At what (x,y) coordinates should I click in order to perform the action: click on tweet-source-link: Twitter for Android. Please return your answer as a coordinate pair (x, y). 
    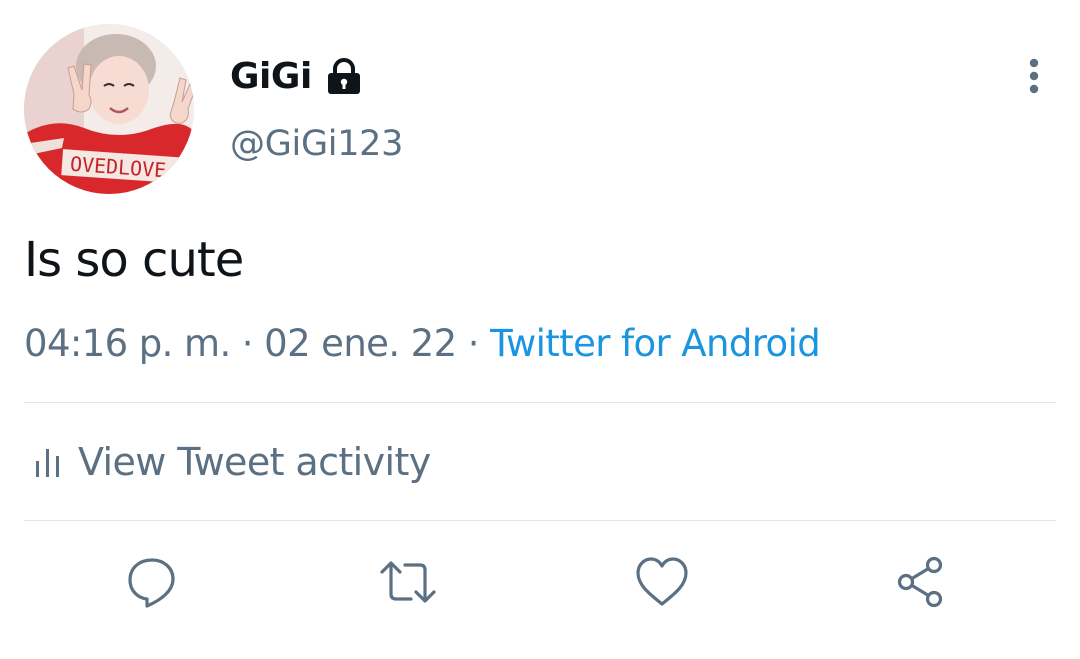
    Looking at the image, I should click on (655, 343).